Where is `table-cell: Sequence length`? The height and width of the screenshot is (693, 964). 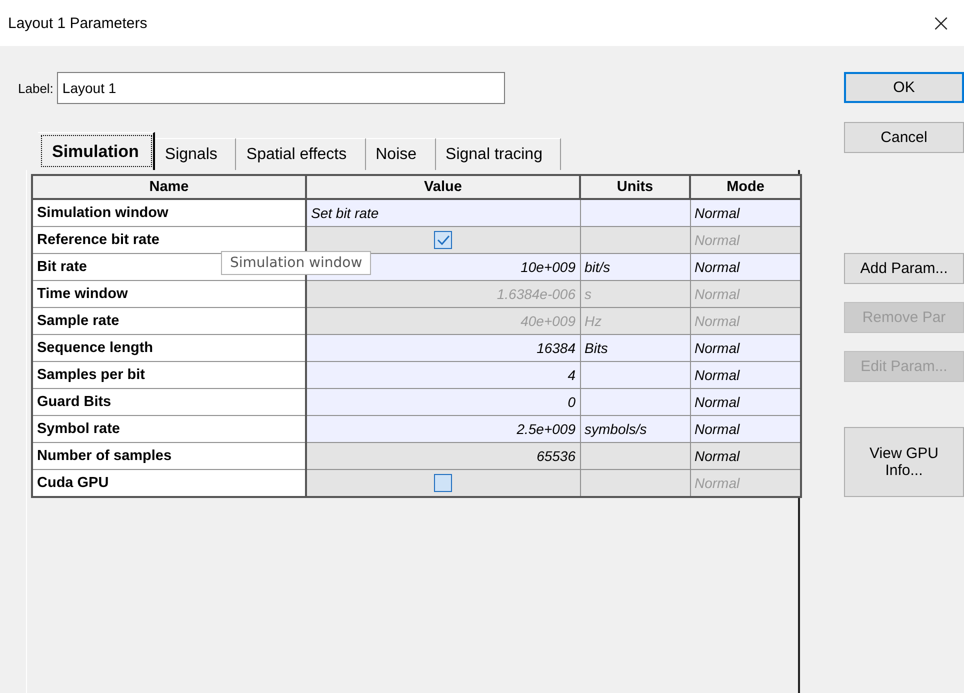 table-cell: Sequence length is located at coordinates (169, 348).